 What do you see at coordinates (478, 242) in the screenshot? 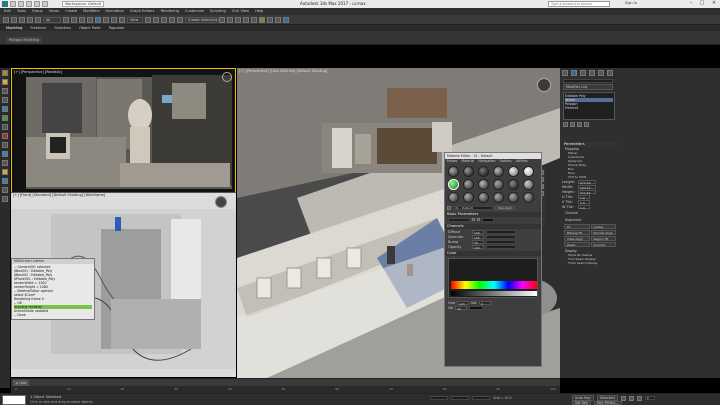
I see `channel-amount: 30` at bounding box center [478, 242].